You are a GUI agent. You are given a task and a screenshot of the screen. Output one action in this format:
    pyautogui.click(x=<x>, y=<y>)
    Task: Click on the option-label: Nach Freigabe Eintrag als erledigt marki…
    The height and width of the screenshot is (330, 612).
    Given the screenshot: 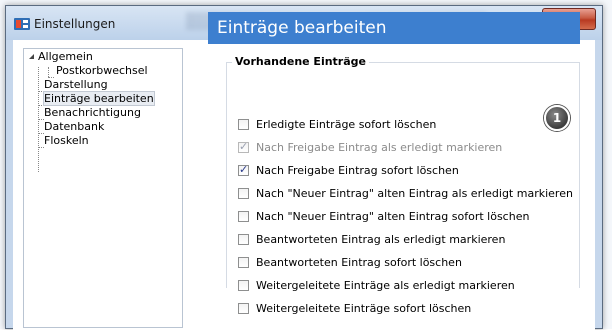 What is the action you would take?
    pyautogui.click(x=379, y=147)
    